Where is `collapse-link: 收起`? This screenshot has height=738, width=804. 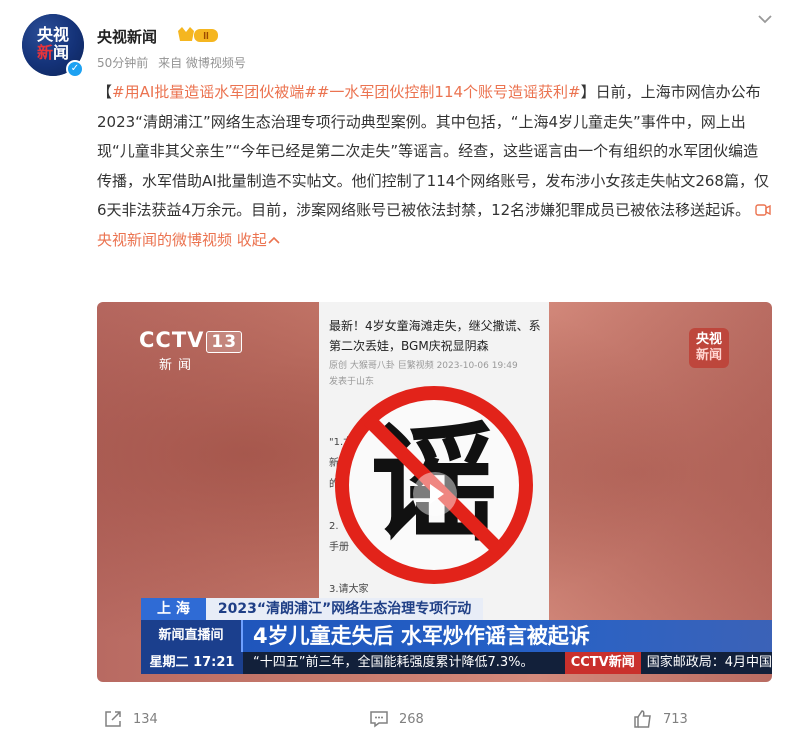 collapse-link: 收起 is located at coordinates (259, 240).